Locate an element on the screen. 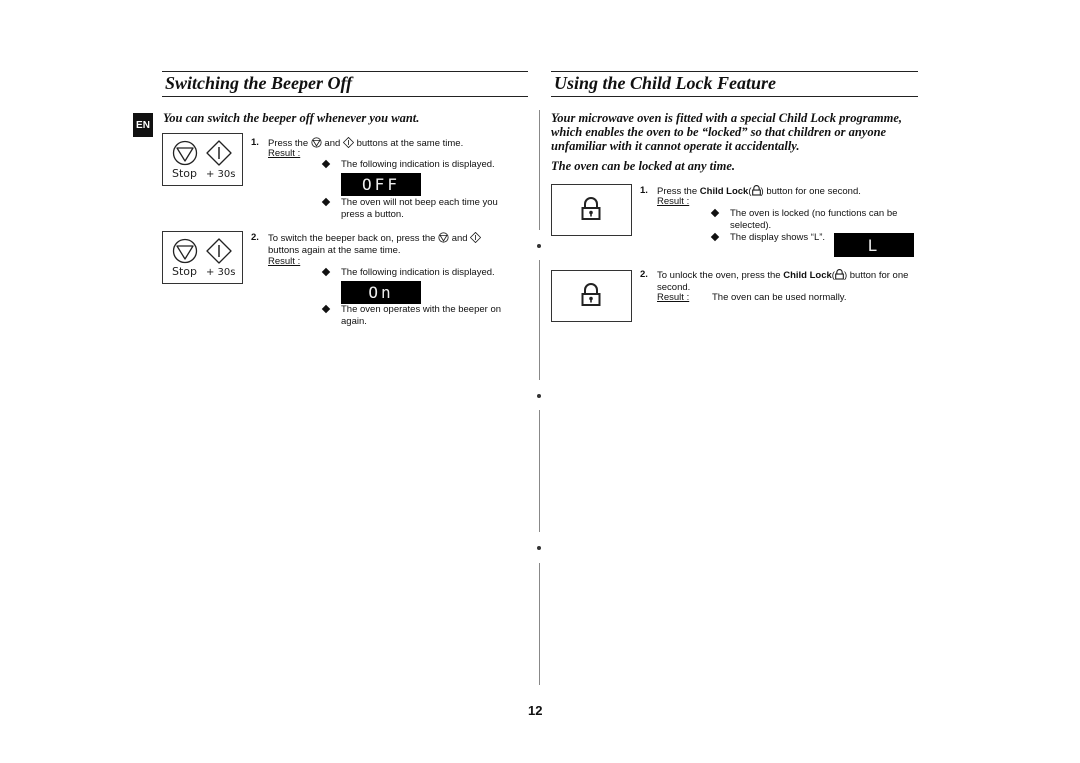 This screenshot has width=1080, height=763. display-lock-L: L is located at coordinates (874, 245).